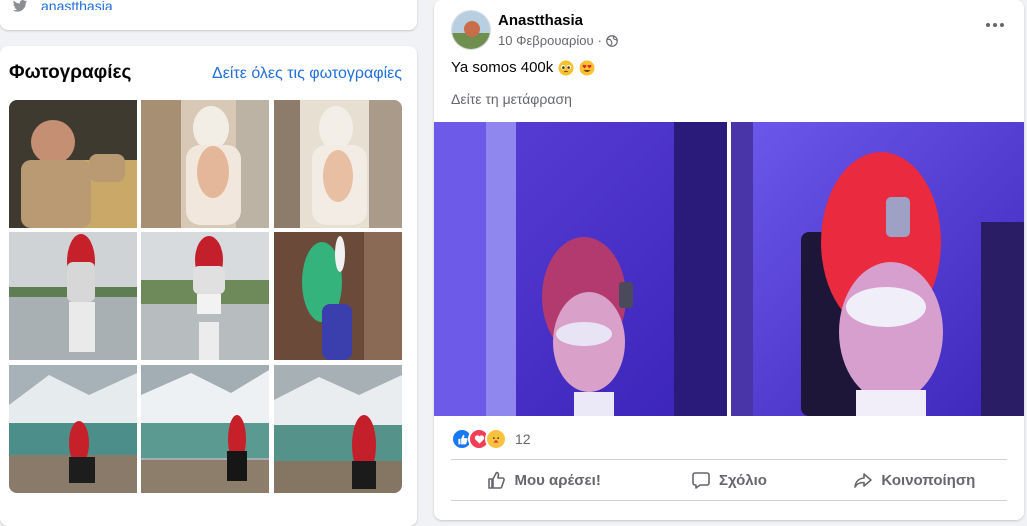  I want to click on twitter-icon, so click(20, 6).